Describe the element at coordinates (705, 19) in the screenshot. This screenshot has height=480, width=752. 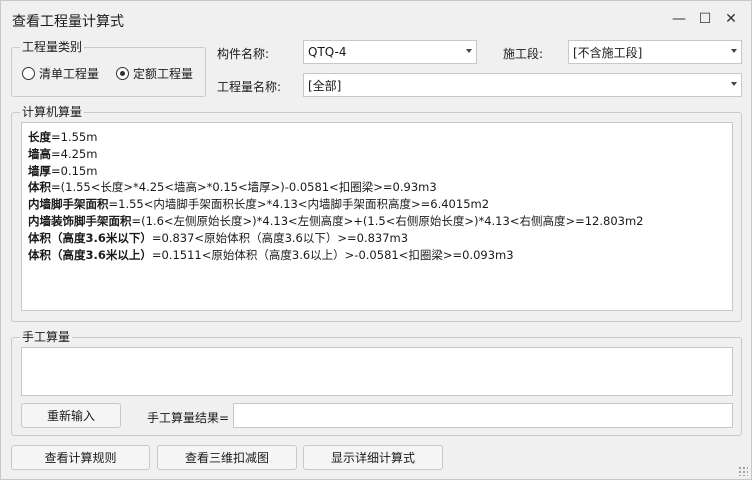
I see `maximize-icon: ☐` at that location.